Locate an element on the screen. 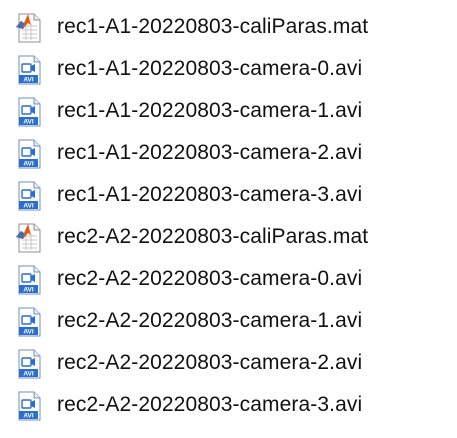 The height and width of the screenshot is (438, 457). file-row: AVI rec2-A2-20220803-camera-3.avi is located at coordinates (228, 406).